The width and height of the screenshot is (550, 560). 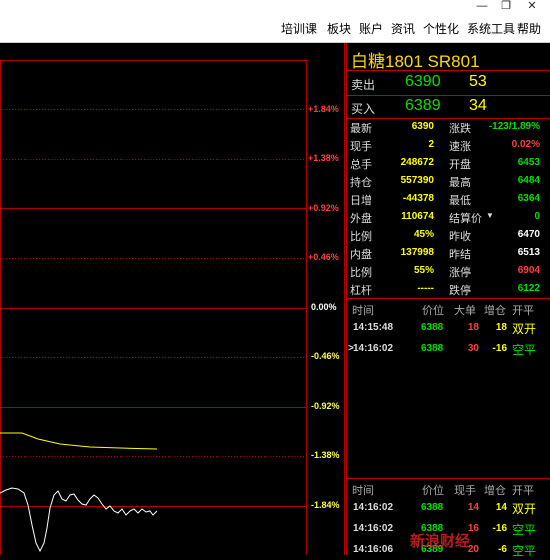 I want to click on field-value: -44378, so click(x=418, y=198).